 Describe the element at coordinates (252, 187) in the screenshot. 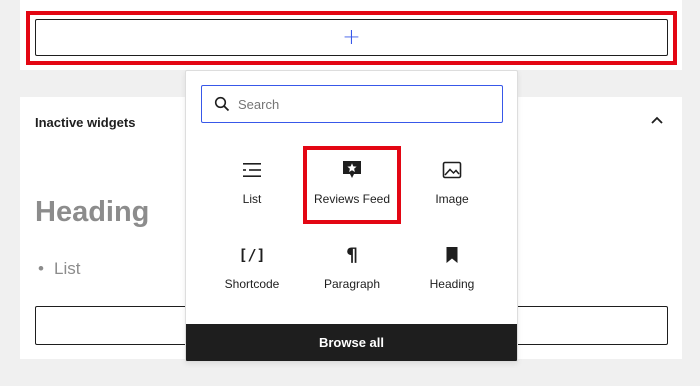

I see `block-list: List` at that location.